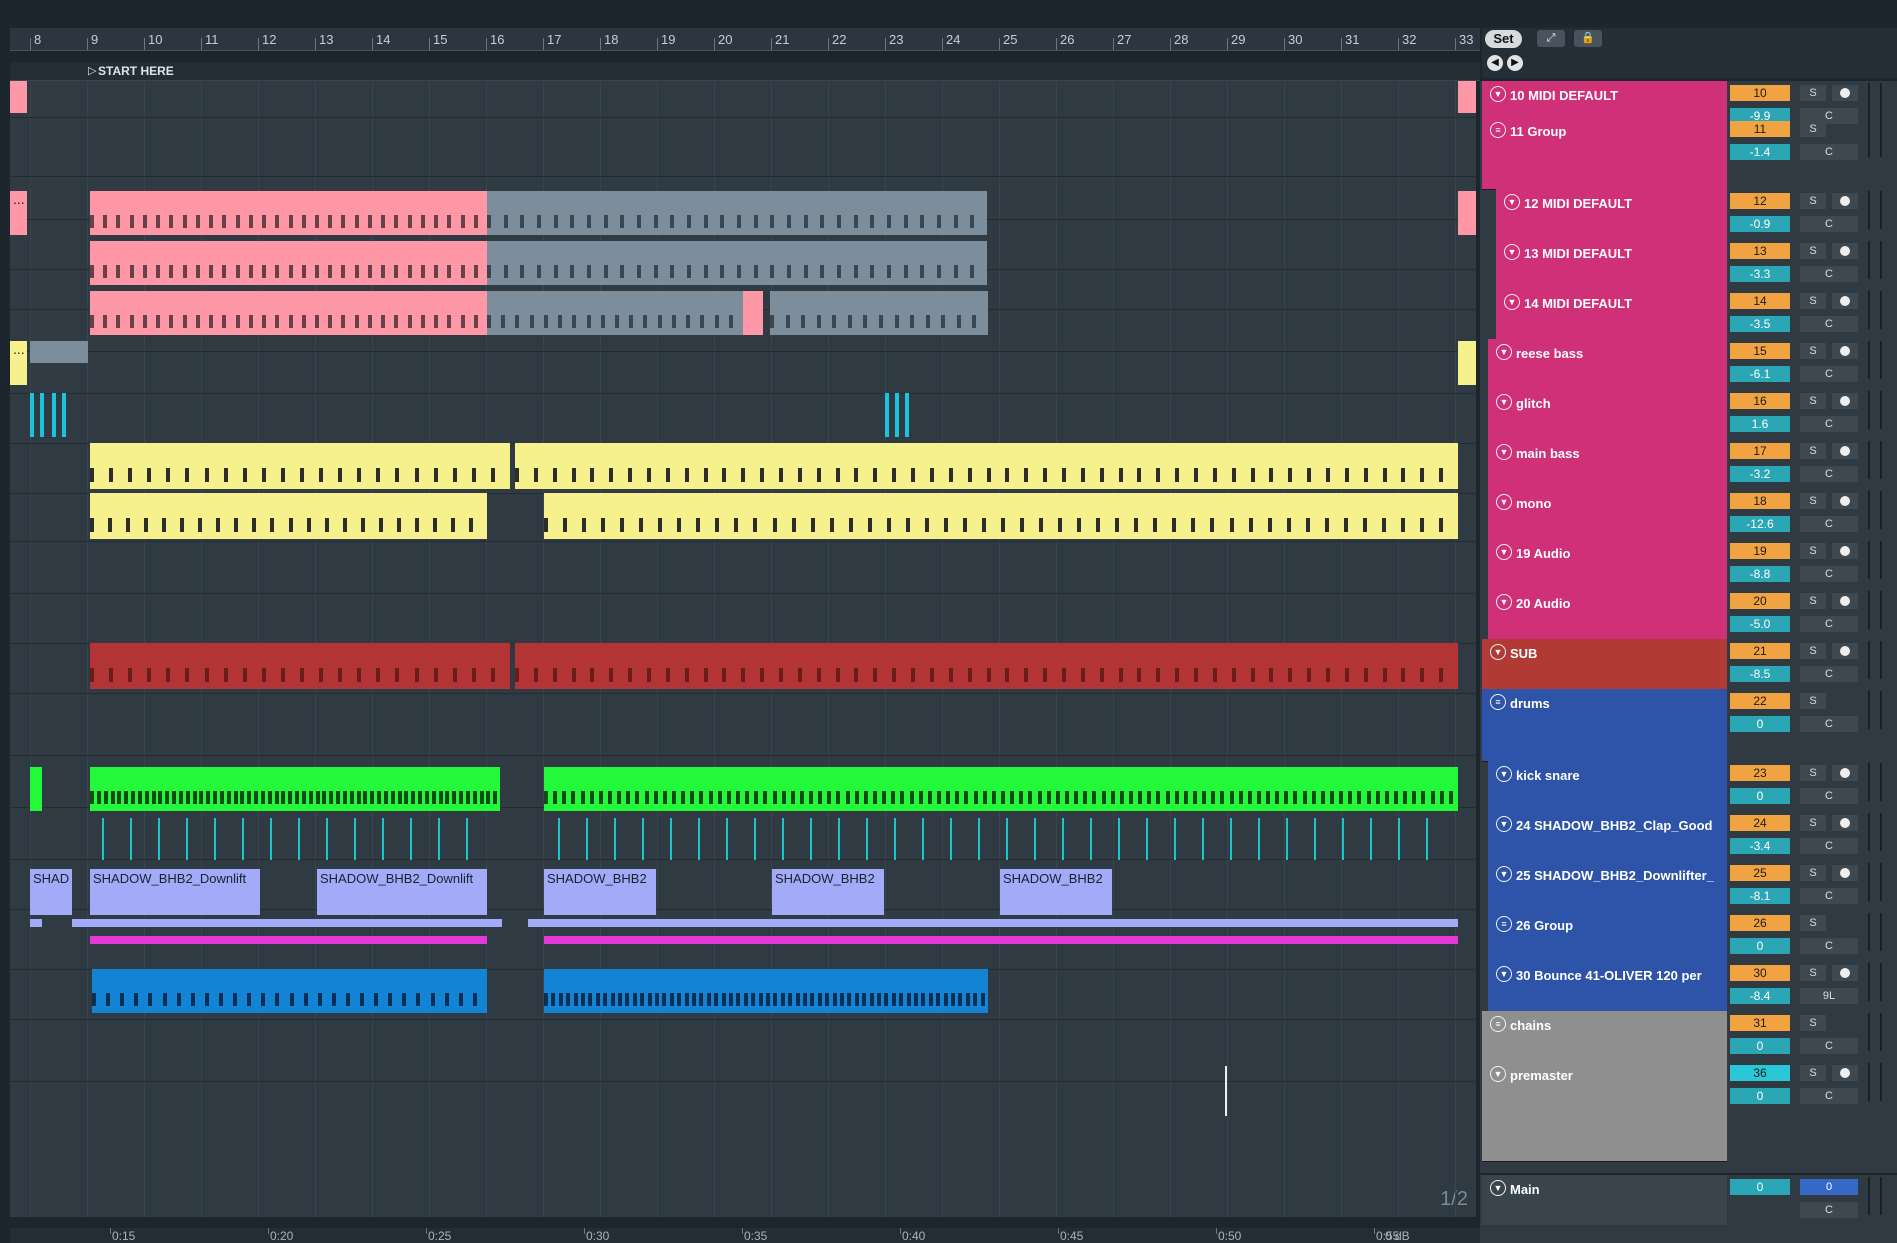  What do you see at coordinates (1760, 524) in the screenshot?
I see `volume-field: -12.6` at bounding box center [1760, 524].